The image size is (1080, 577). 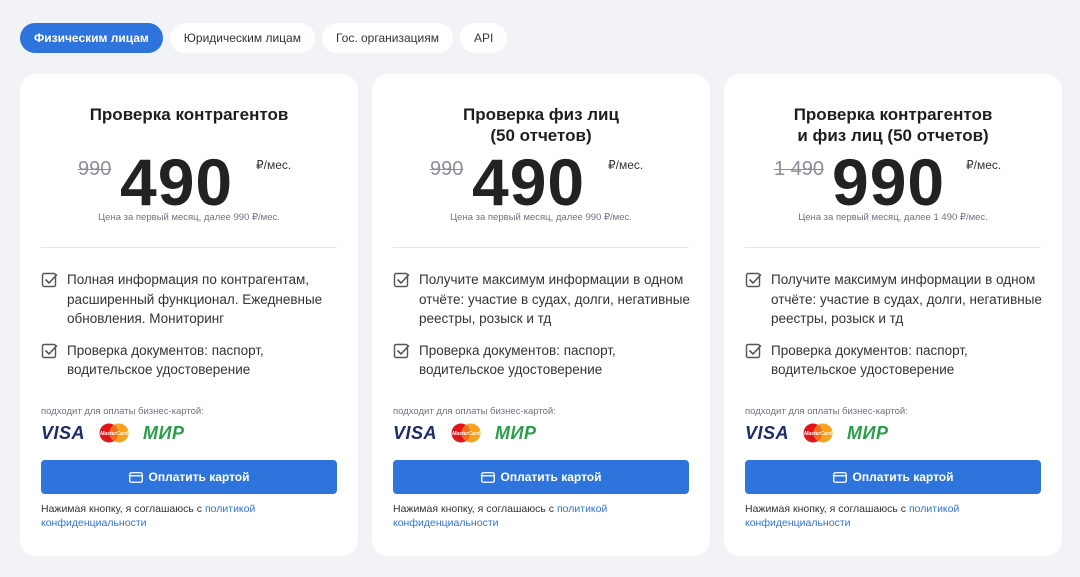 I want to click on old-price: 1 490, so click(x=799, y=169).